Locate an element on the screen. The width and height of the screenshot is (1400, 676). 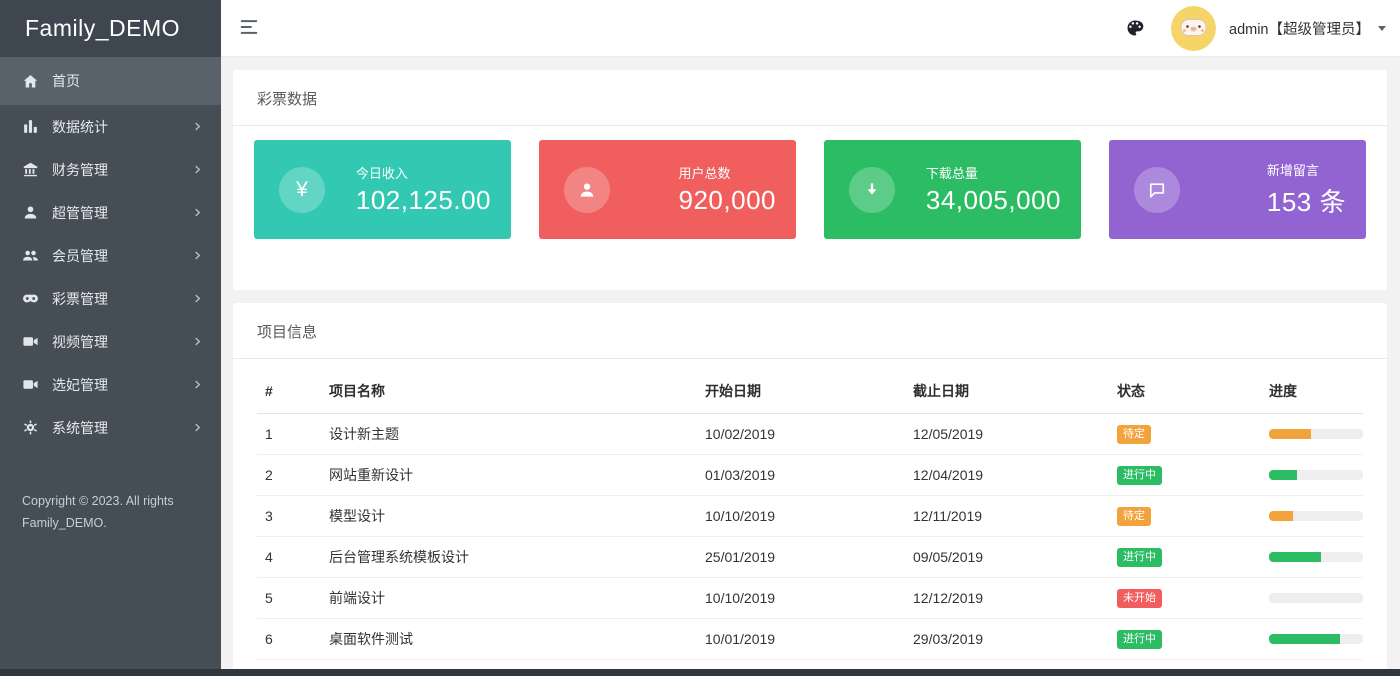
cell-end-date: 29/03/2019 is located at coordinates (1007, 639).